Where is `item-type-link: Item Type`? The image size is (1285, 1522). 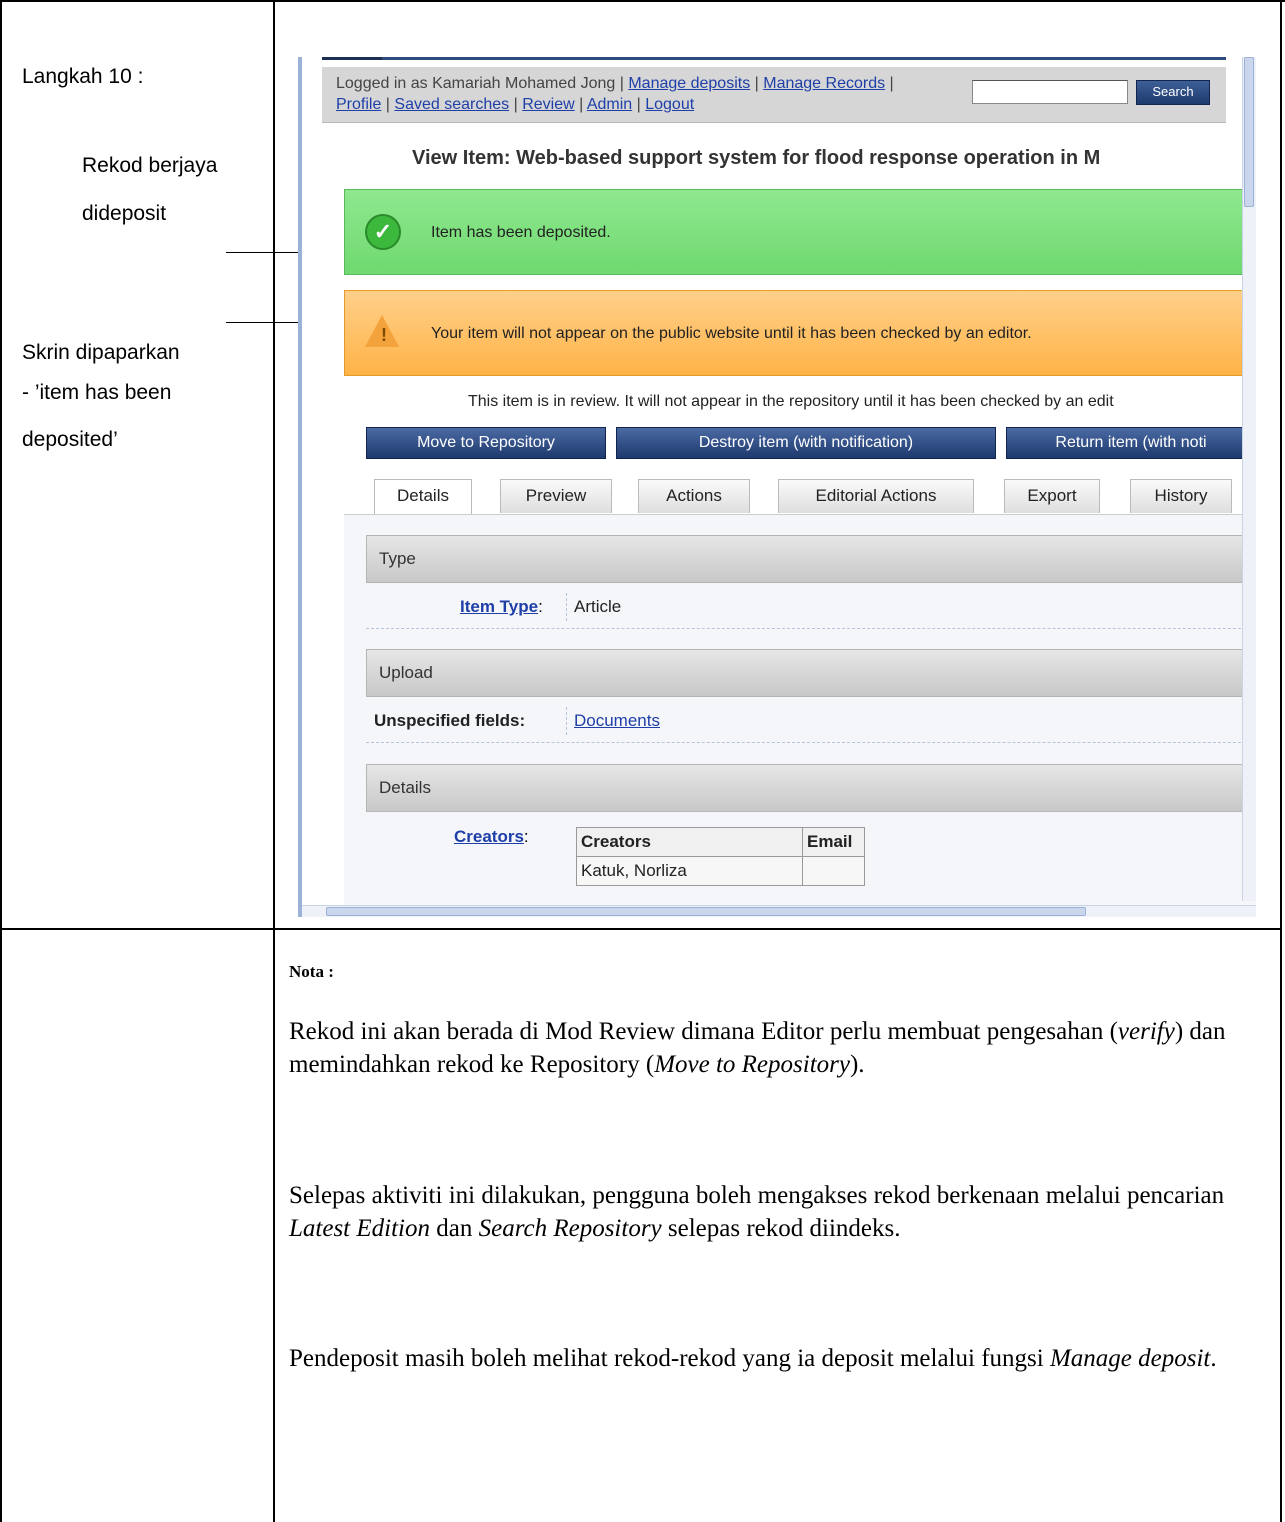
item-type-link: Item Type is located at coordinates (499, 606).